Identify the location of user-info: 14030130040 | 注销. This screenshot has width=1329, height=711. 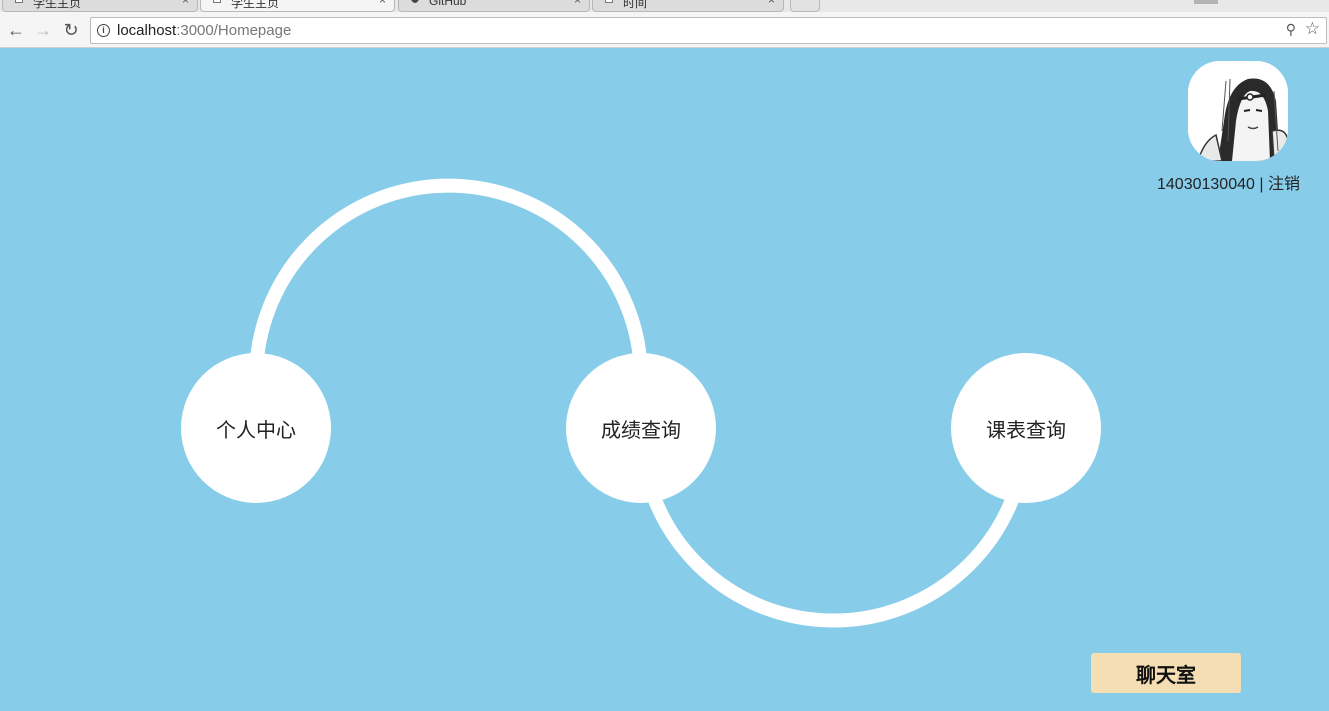
(1228, 182).